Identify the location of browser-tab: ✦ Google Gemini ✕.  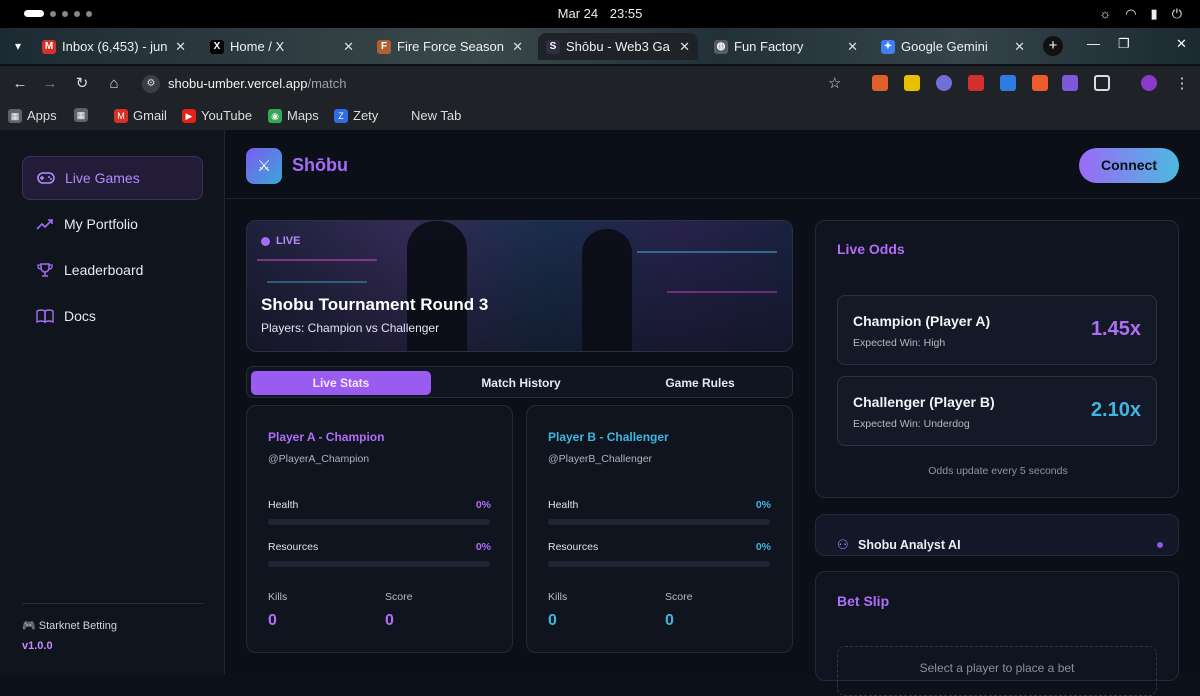
(953, 46).